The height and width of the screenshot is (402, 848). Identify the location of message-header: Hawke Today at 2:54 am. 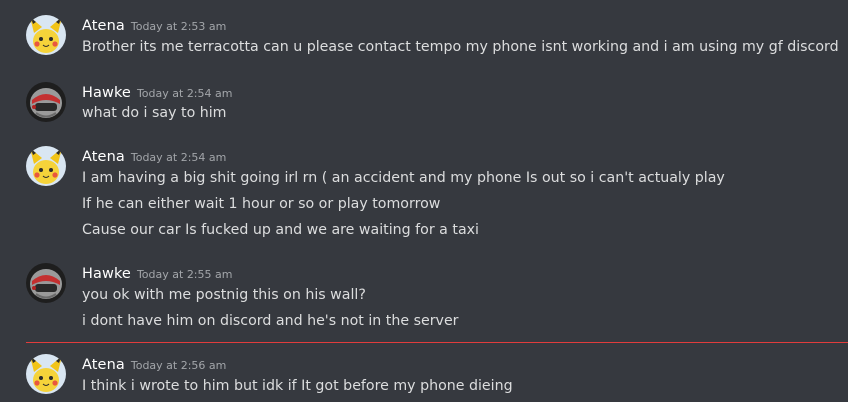
(157, 92).